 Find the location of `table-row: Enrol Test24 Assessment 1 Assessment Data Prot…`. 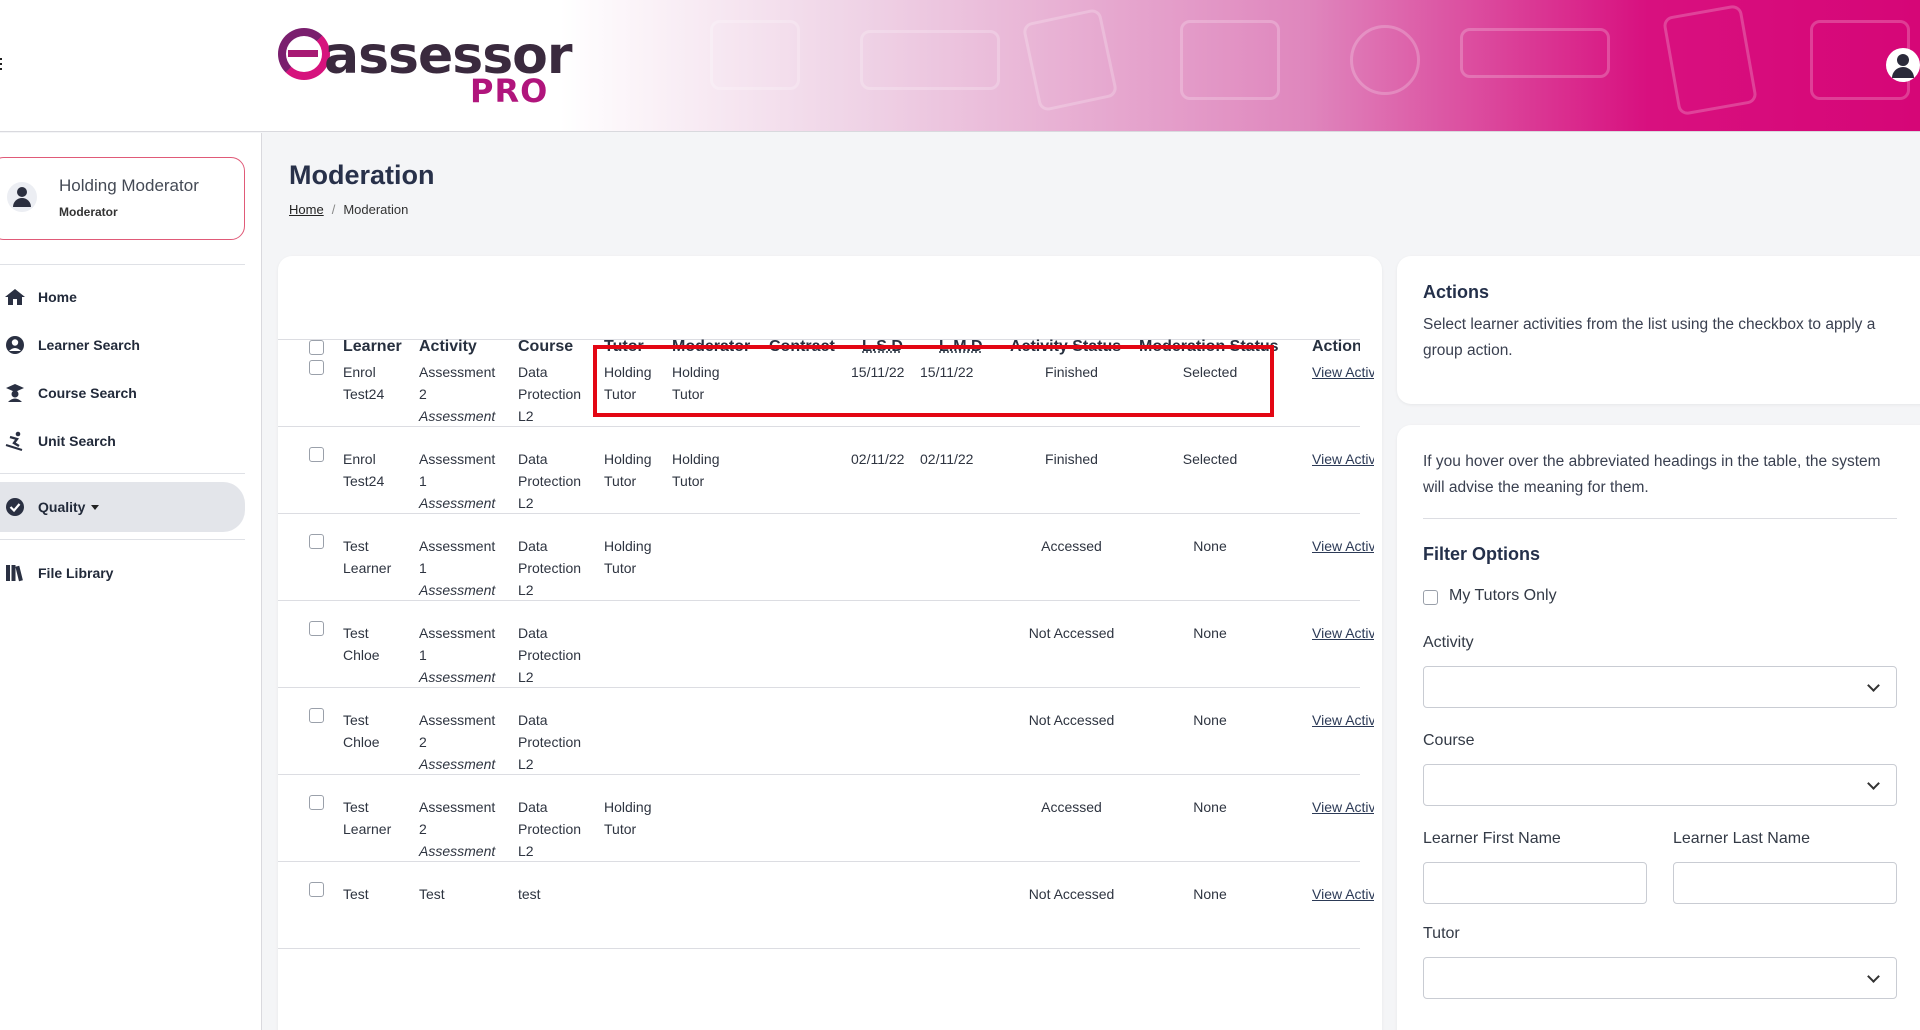

table-row: Enrol Test24 Assessment 1 Assessment Data Prot… is located at coordinates (826, 470).